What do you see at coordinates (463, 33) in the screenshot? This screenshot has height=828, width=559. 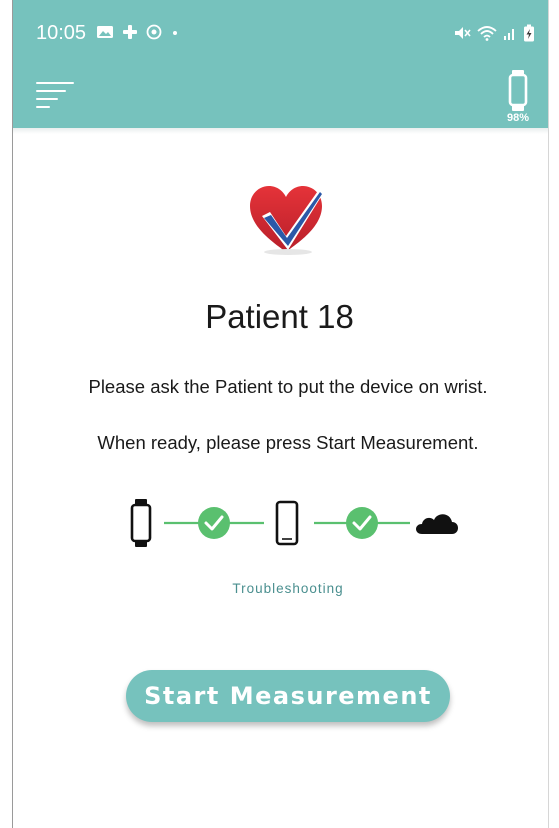 I see `mute-icon` at bounding box center [463, 33].